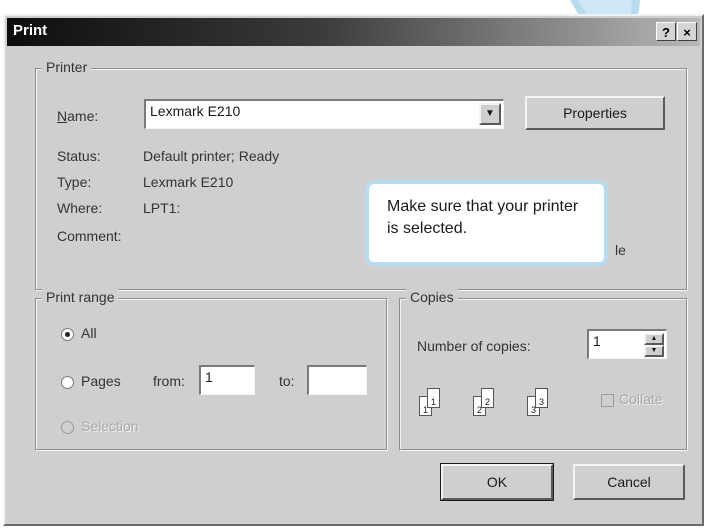  Describe the element at coordinates (483, 217) in the screenshot. I see `callout-text: Make sure that your printer is selected.` at that location.